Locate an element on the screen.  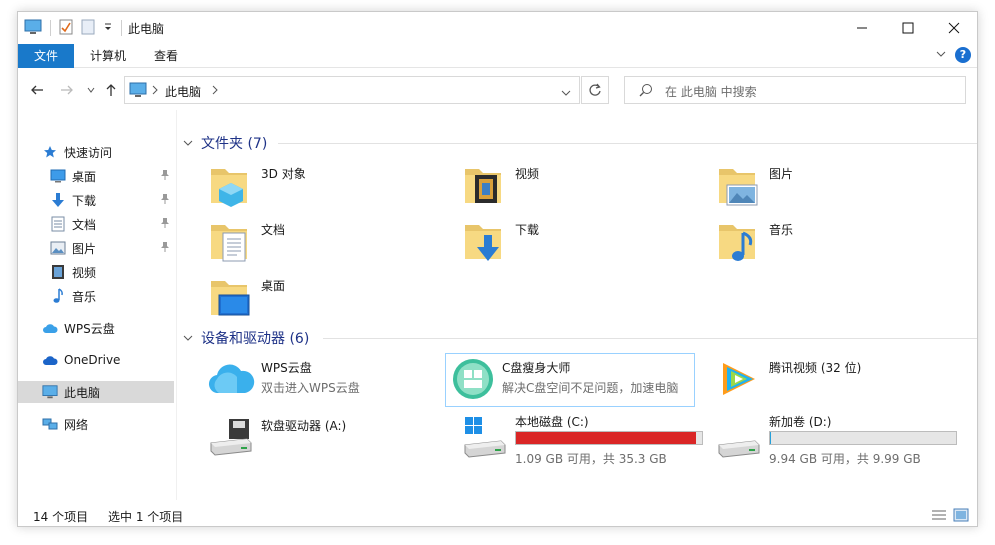
address-dropdown-icon is located at coordinates (566, 93).